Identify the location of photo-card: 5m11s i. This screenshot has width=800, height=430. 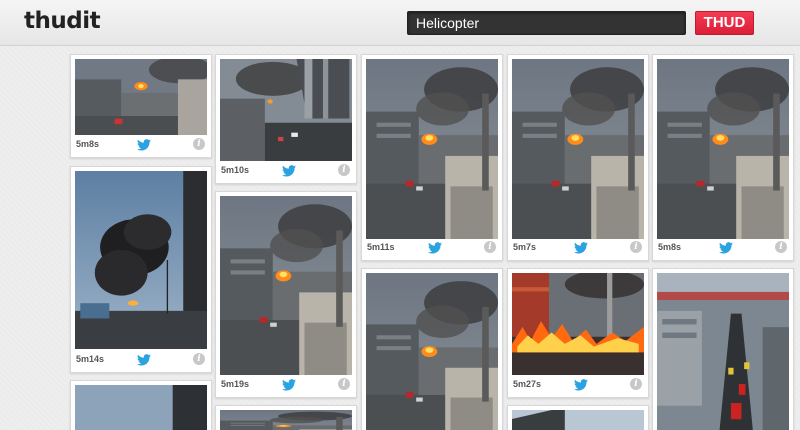
(432, 157).